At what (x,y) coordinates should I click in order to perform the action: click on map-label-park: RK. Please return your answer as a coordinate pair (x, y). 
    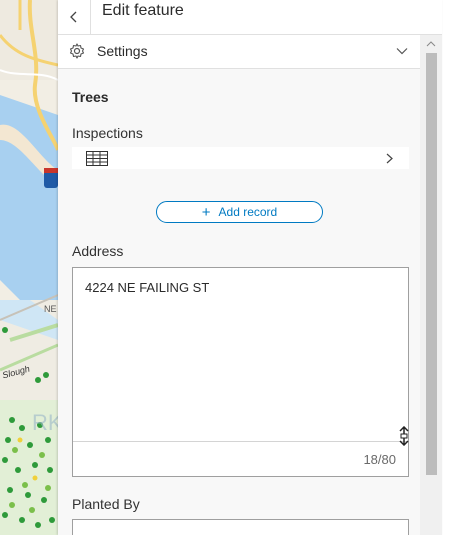
    Looking at the image, I should click on (45, 422).